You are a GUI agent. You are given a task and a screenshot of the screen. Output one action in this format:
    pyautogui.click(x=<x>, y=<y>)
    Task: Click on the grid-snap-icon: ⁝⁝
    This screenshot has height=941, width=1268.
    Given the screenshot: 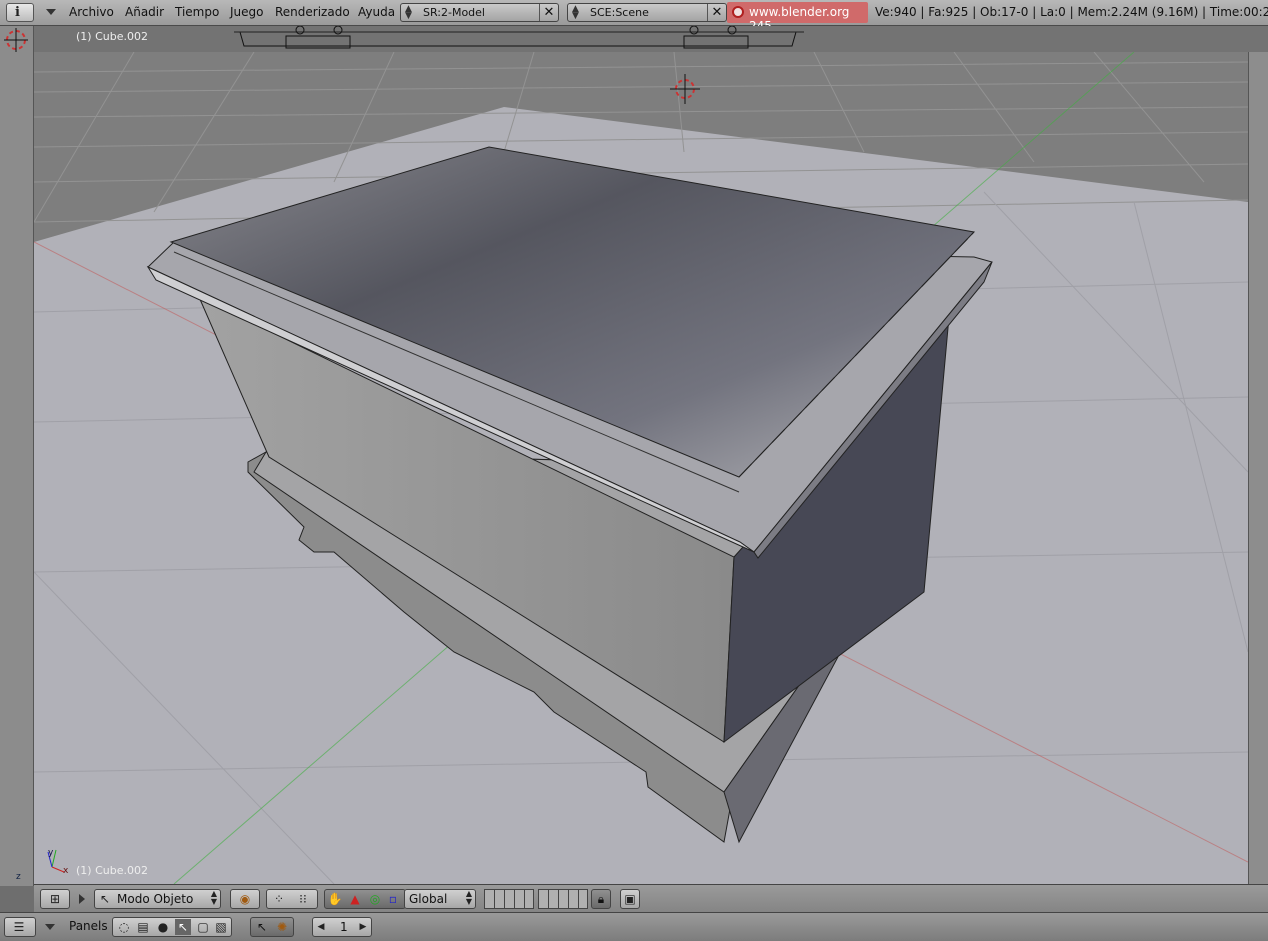 What is the action you would take?
    pyautogui.click(x=303, y=899)
    